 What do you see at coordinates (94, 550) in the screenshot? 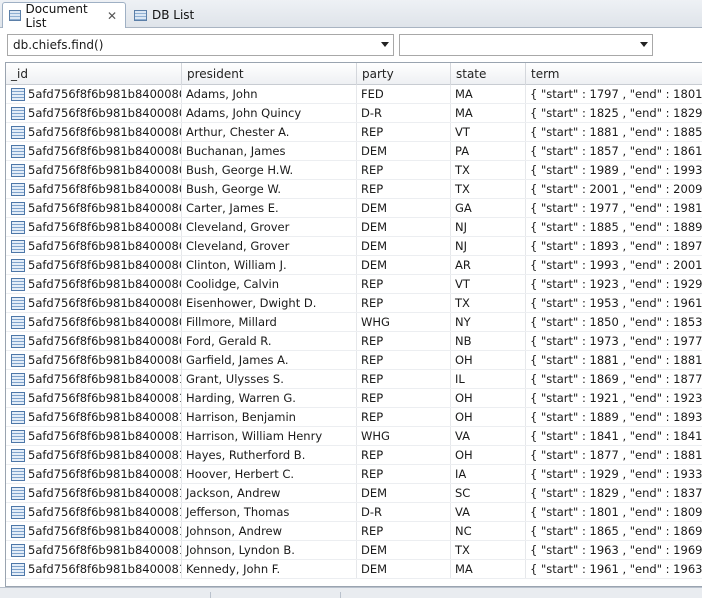
I see `id-cell: 5afd756f8f6b981b84000819` at bounding box center [94, 550].